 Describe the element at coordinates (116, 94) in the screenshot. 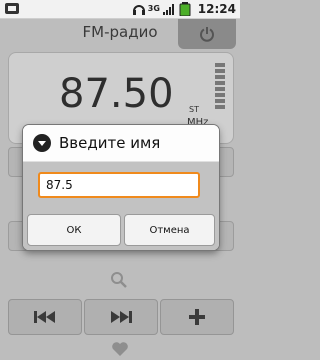

I see `frequency-value: 87.50` at that location.